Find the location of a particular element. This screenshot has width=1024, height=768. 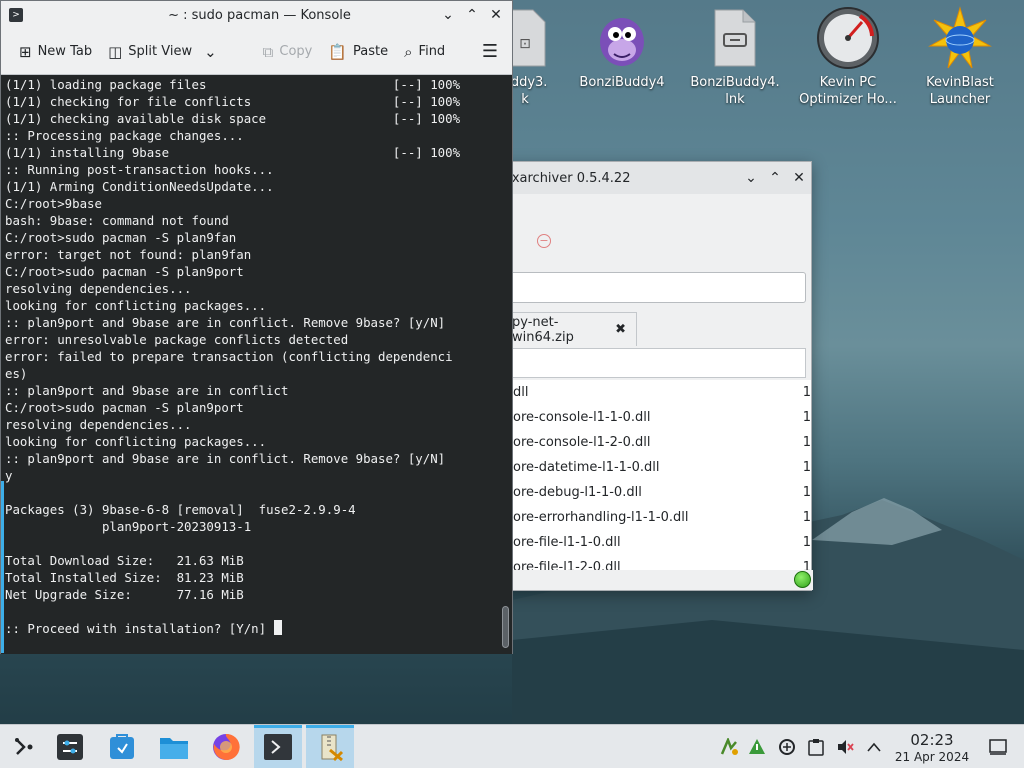

scrollbar-thumb is located at coordinates (505, 627).